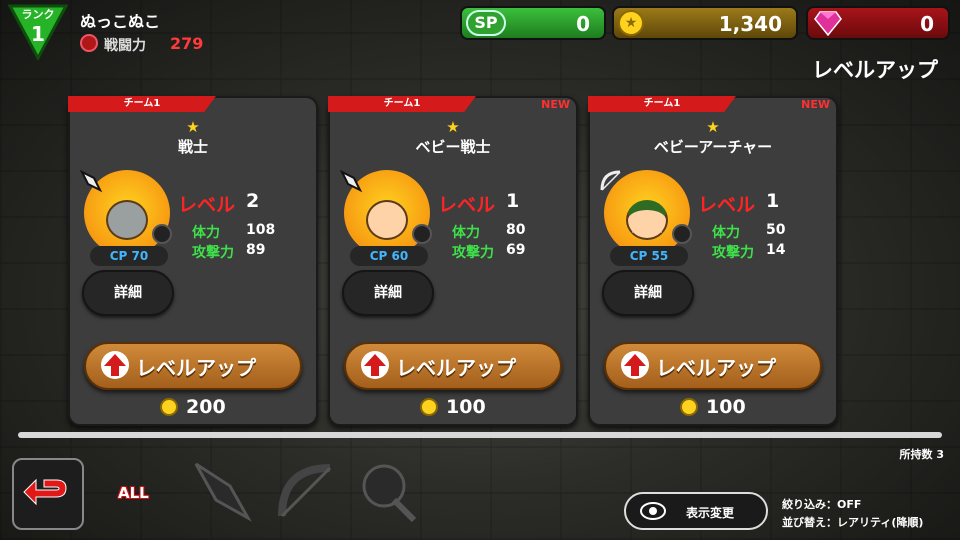 The image size is (960, 540). What do you see at coordinates (305, 491) in the screenshot?
I see `bow-filter-icon` at bounding box center [305, 491].